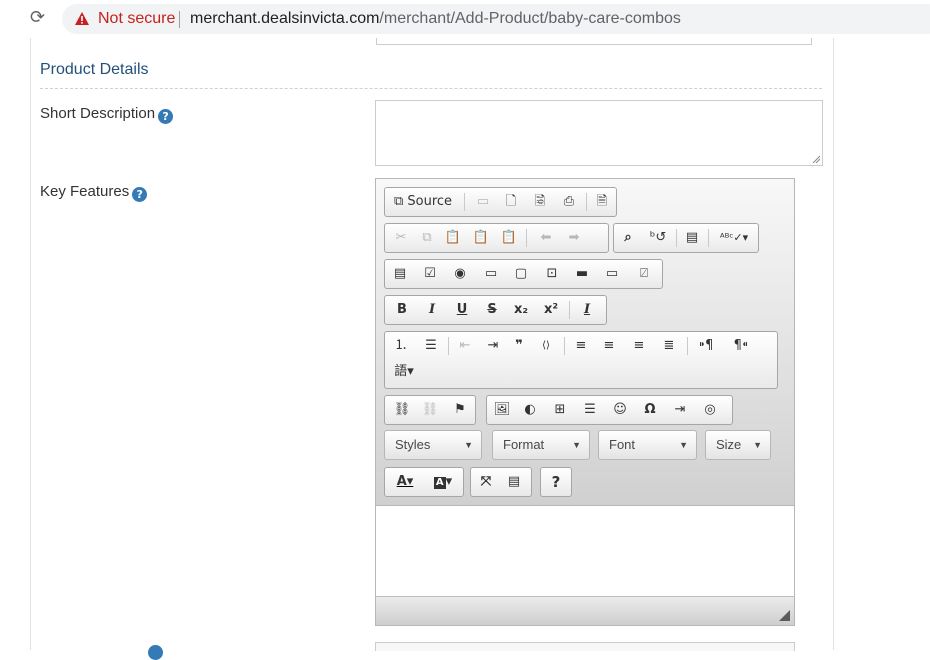  What do you see at coordinates (552, 274) in the screenshot?
I see `select-field-icon: ⊡` at bounding box center [552, 274].